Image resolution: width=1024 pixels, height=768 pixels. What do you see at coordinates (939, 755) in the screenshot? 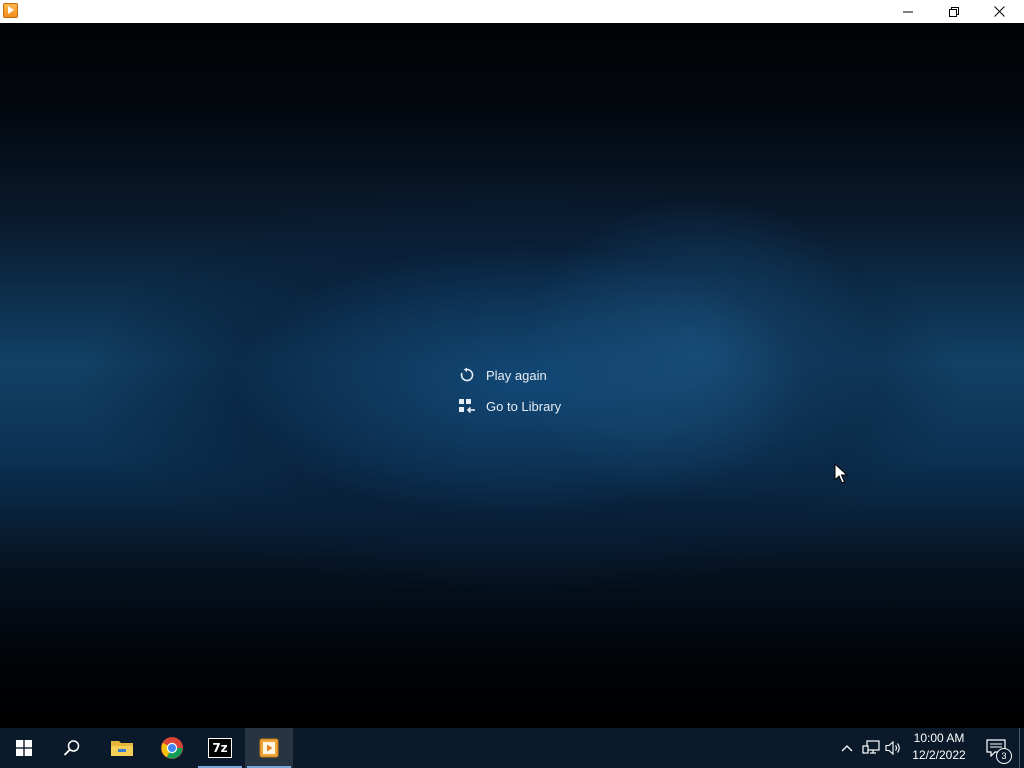
I see `clock-date: 12/2/2022` at bounding box center [939, 755].